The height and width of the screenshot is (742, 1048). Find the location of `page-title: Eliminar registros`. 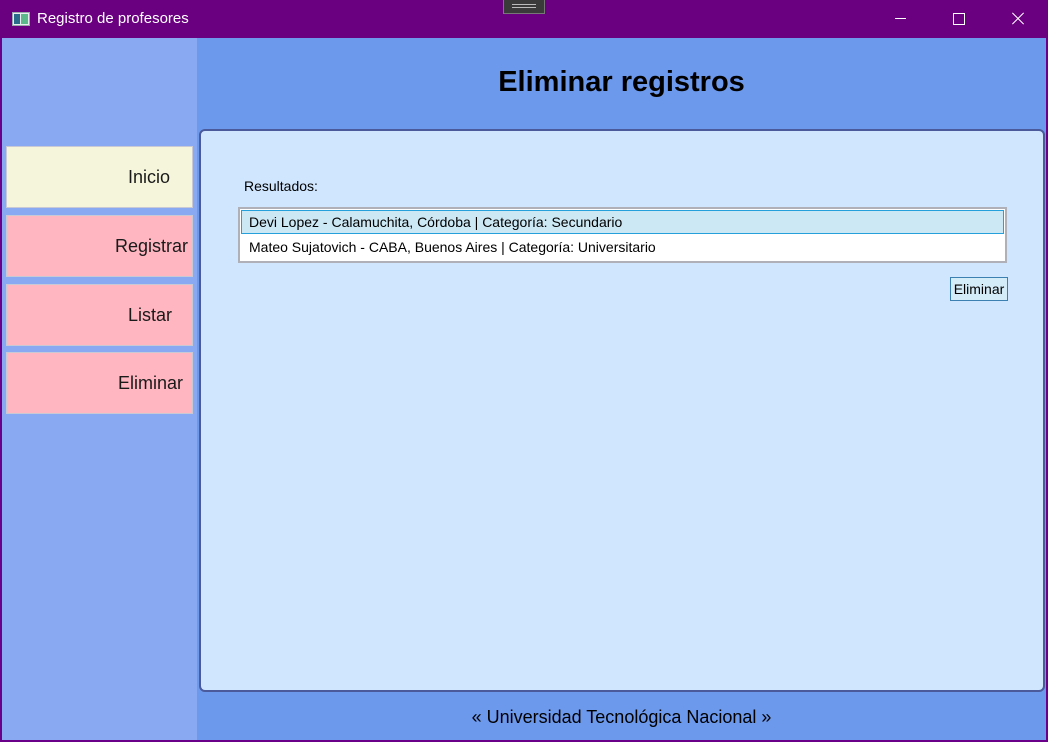

page-title: Eliminar registros is located at coordinates (621, 82).